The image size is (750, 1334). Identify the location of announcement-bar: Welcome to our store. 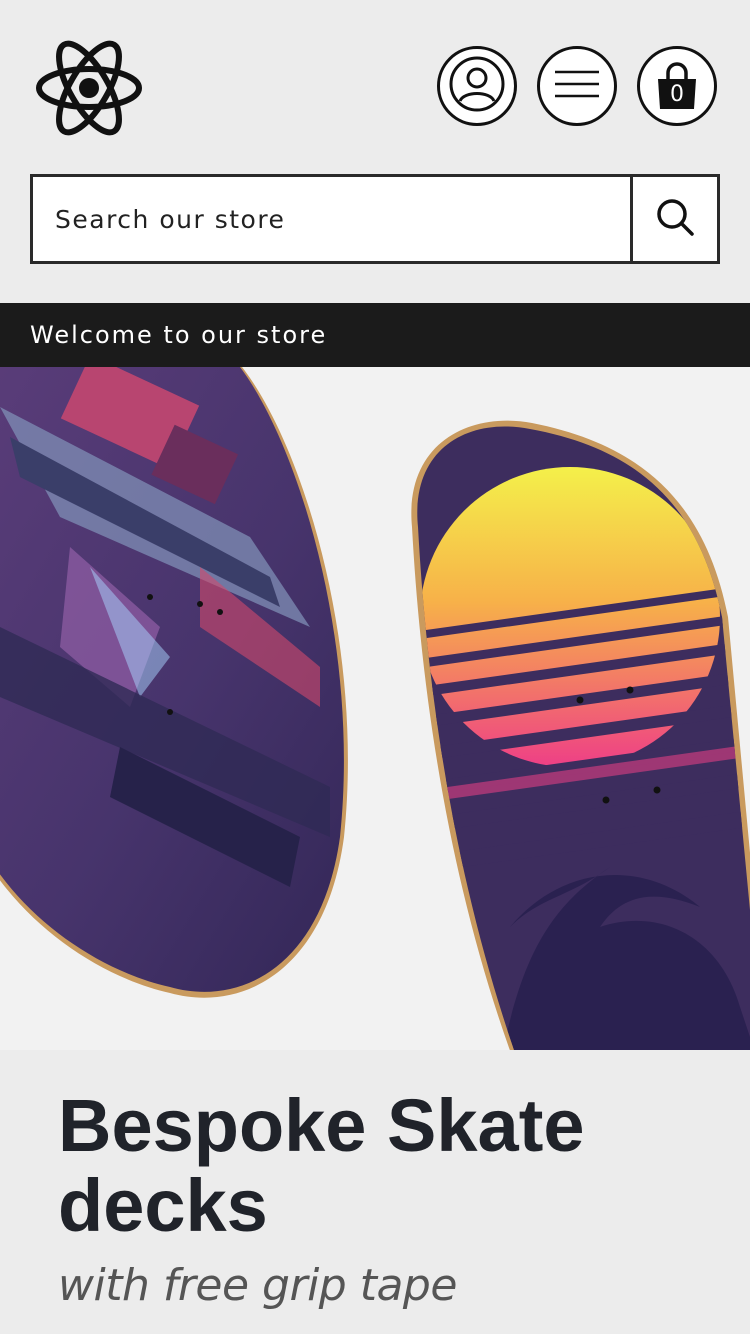
(375, 335).